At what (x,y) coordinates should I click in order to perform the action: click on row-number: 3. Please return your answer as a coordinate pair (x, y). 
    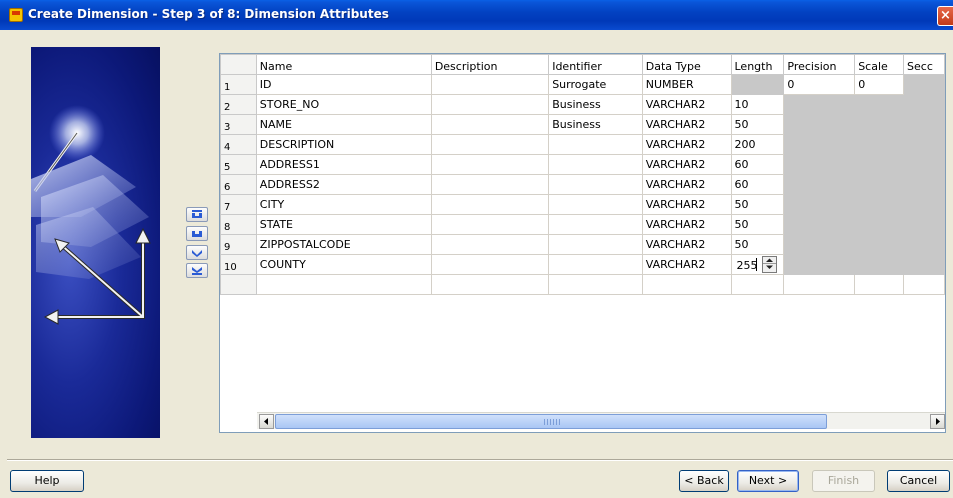
    Looking at the image, I should click on (238, 124).